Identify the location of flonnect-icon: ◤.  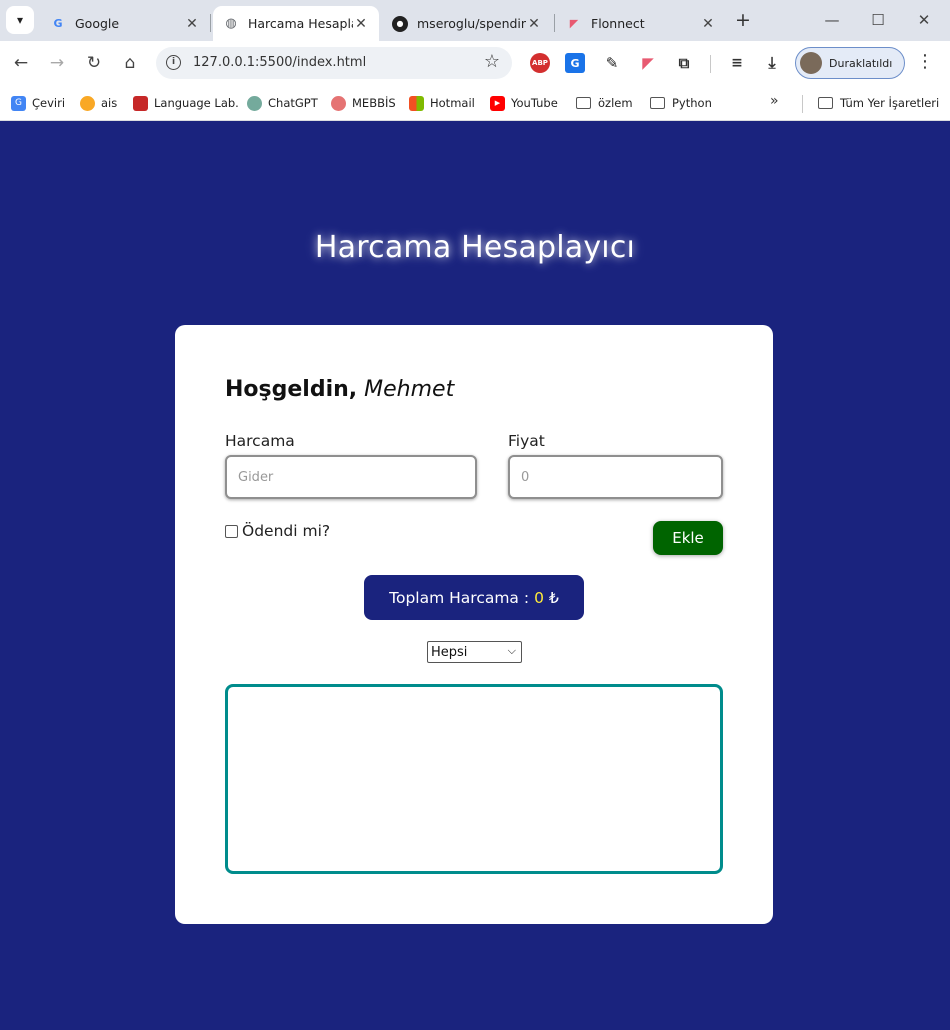
(574, 23).